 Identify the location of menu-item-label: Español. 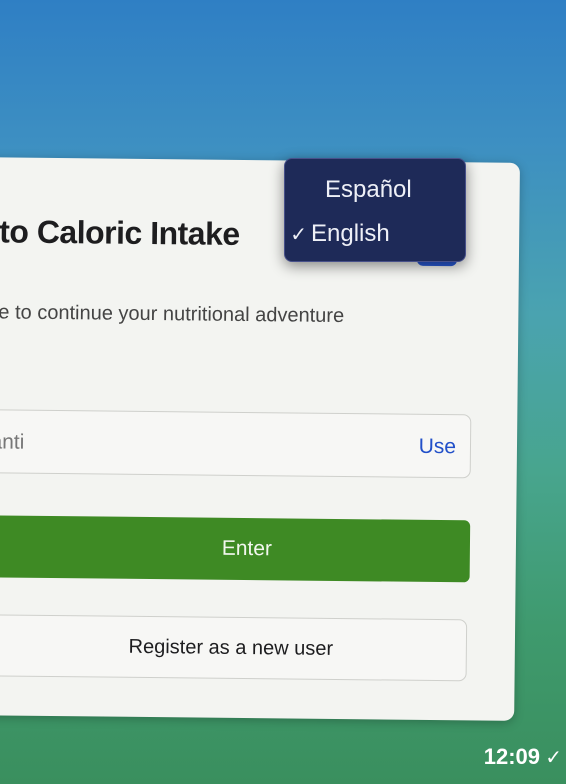
(368, 189).